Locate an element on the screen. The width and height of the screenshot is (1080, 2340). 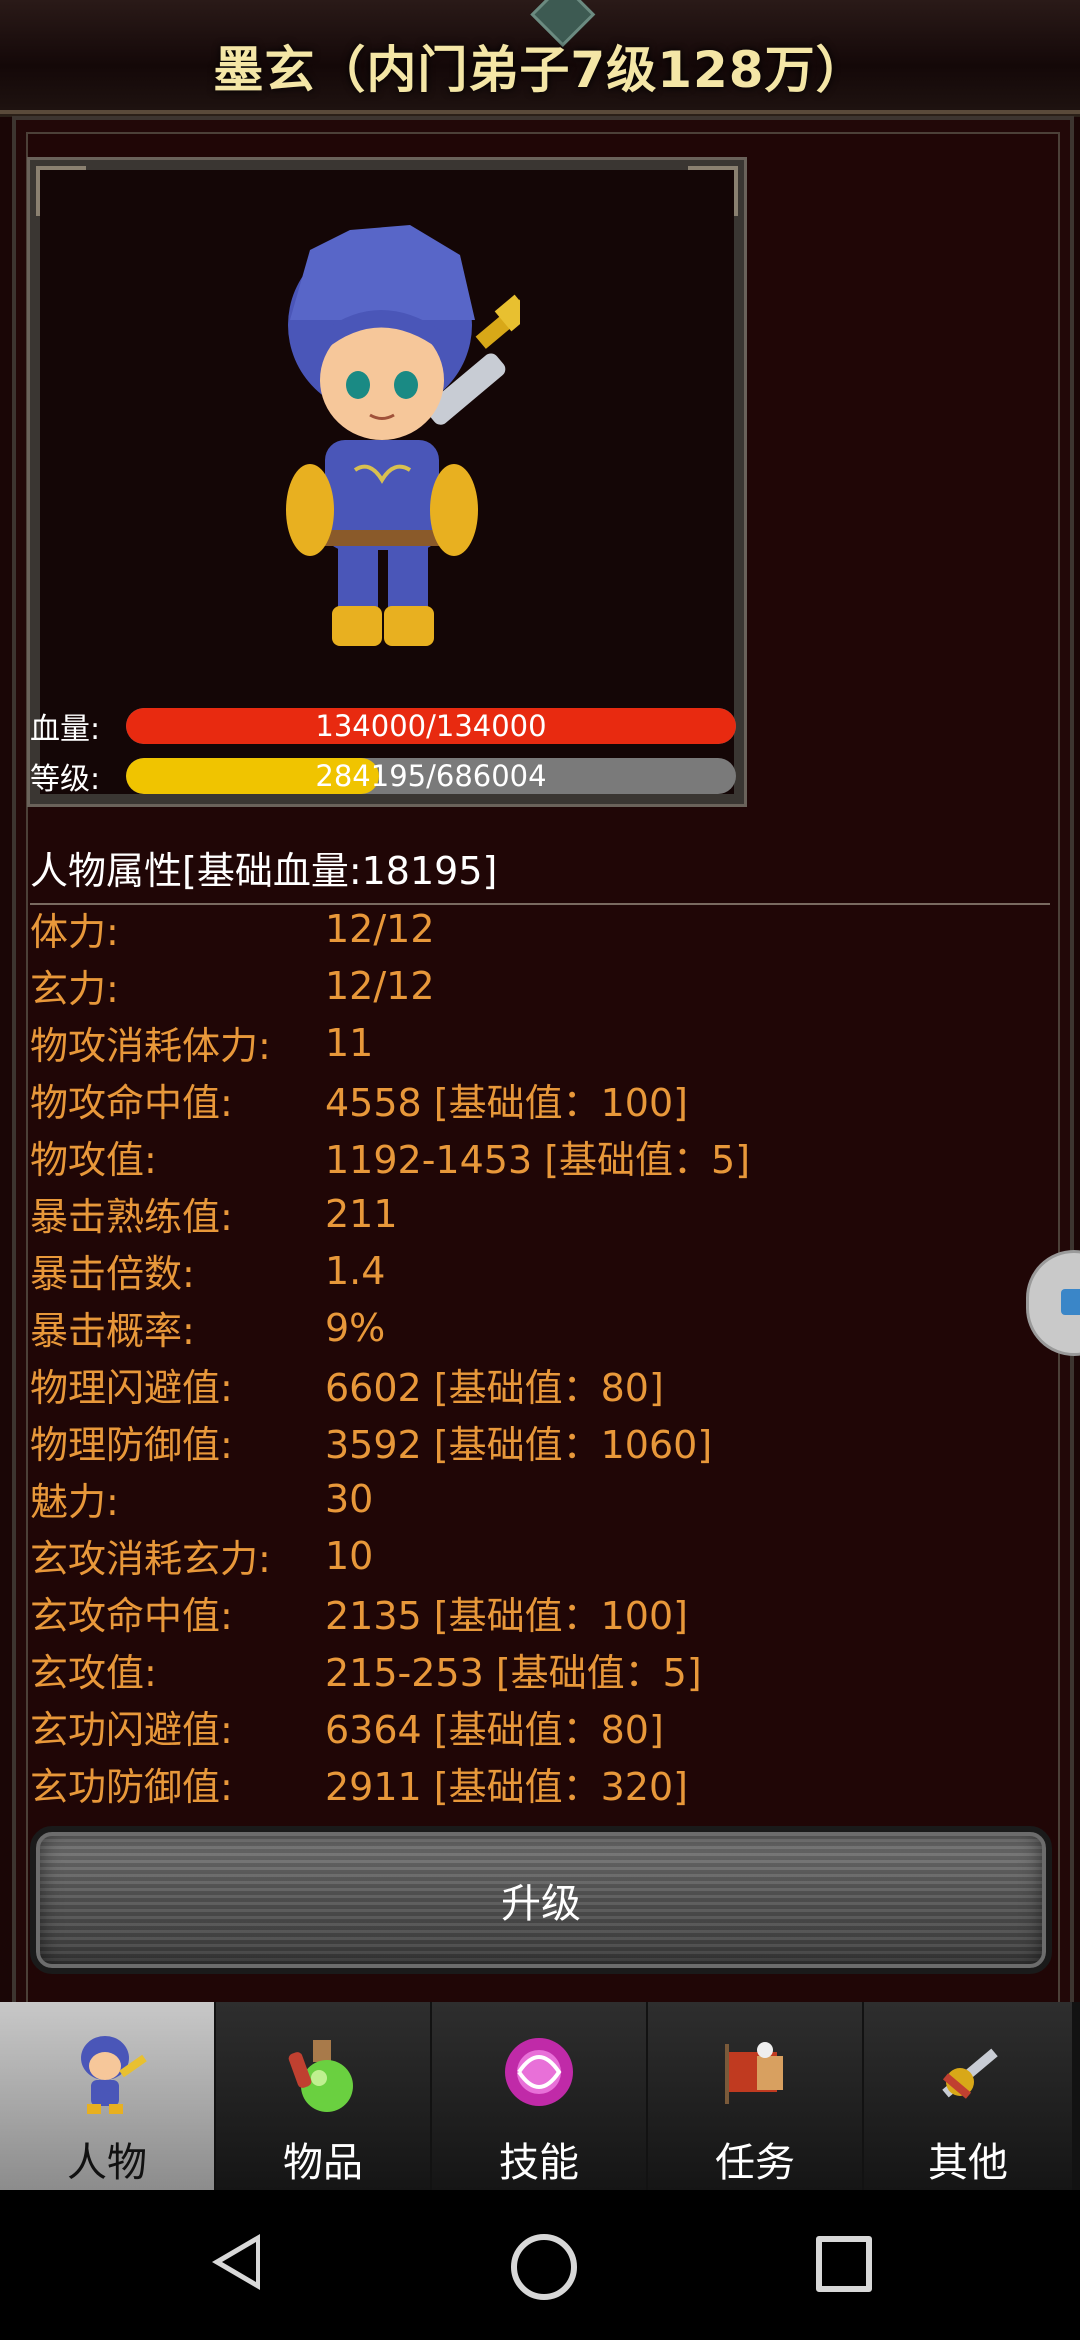
attribute-row: 体力: 12/12 is located at coordinates (545, 928).